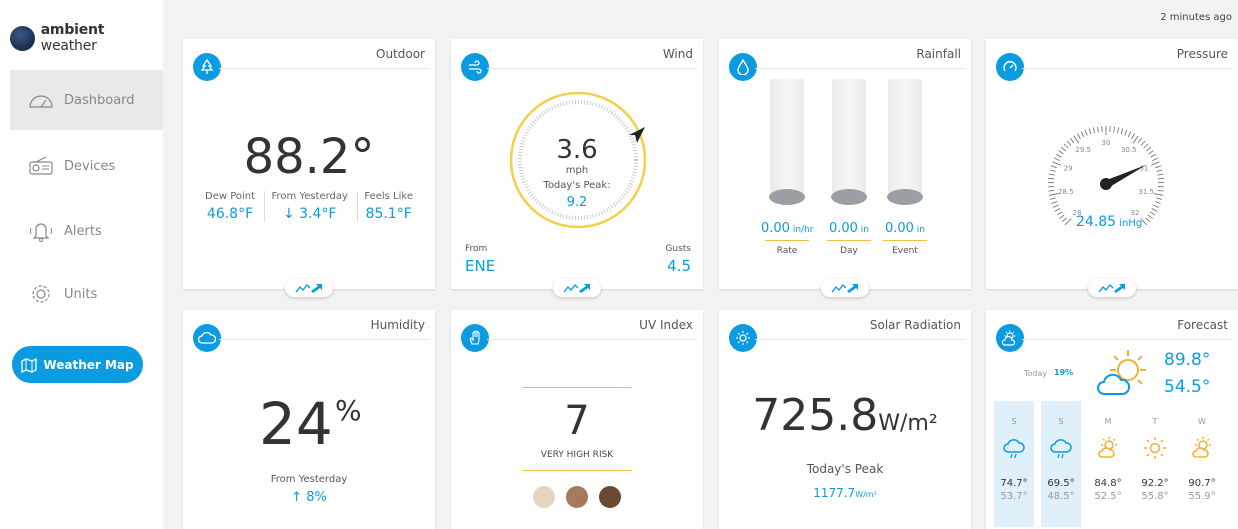 The width and height of the screenshot is (1238, 529). What do you see at coordinates (577, 497) in the screenshot?
I see `skin-tone-medium` at bounding box center [577, 497].